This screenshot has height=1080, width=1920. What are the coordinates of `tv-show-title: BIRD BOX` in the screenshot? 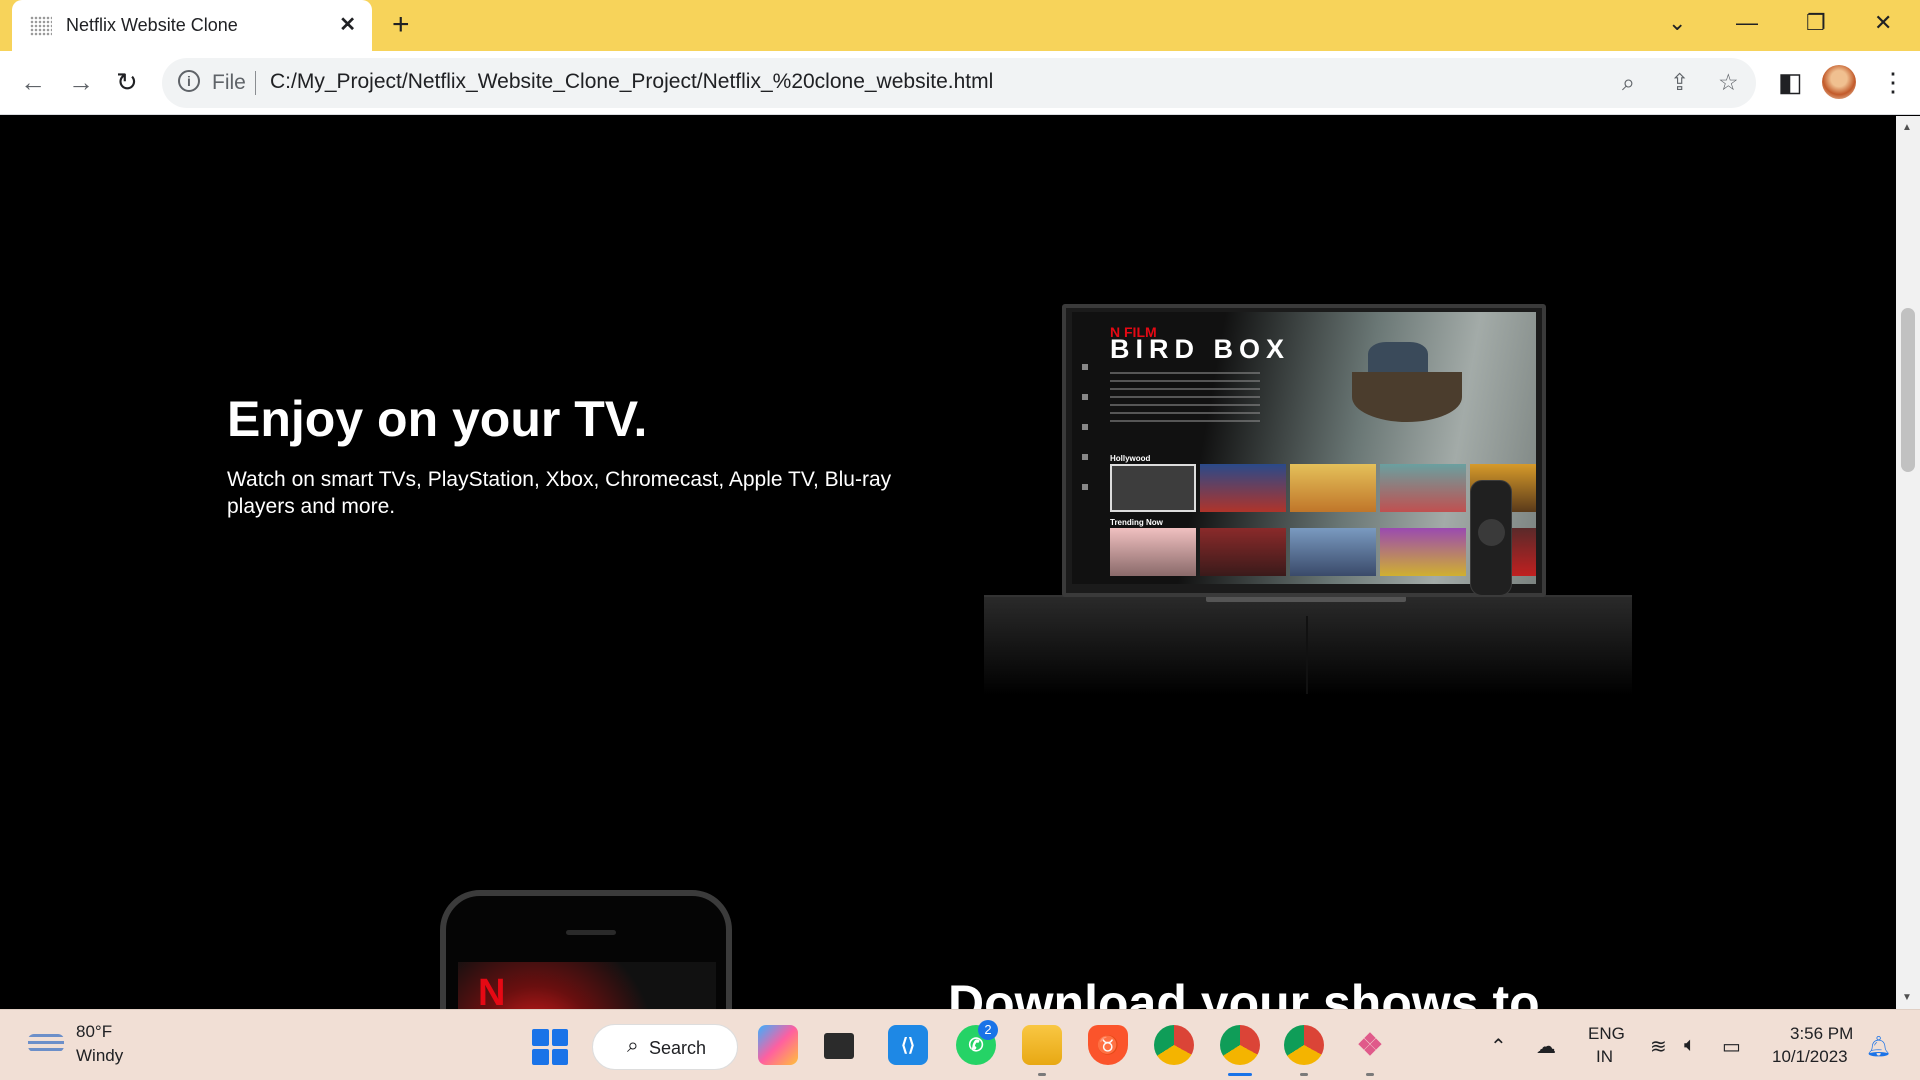 It's located at (1200, 349).